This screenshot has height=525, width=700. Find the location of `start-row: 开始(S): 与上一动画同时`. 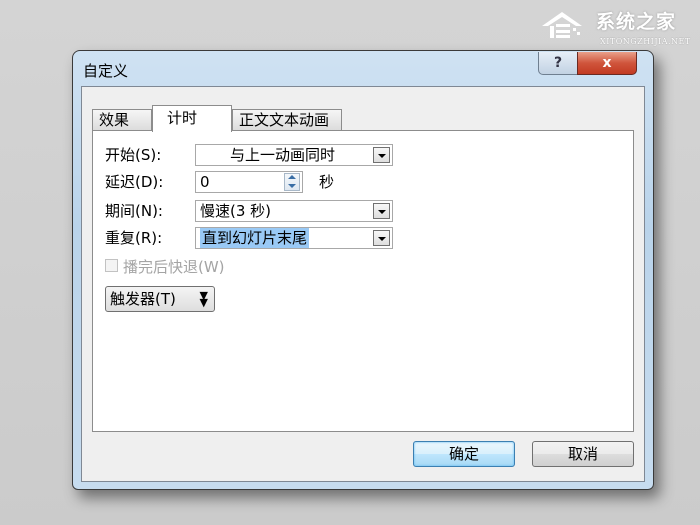

start-row: 开始(S): 与上一动画同时 is located at coordinates (365, 155).